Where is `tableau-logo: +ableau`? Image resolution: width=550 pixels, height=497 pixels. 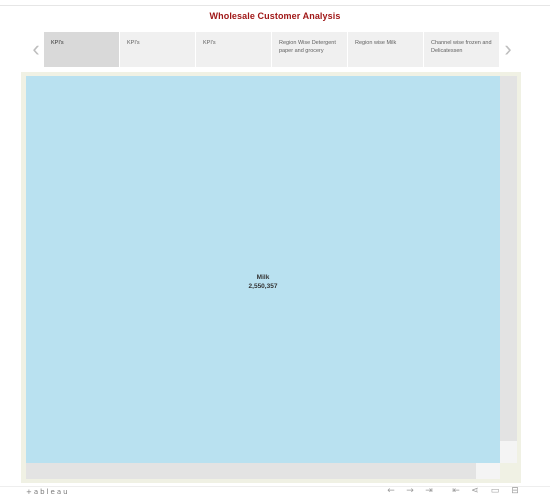
tableau-logo: +ableau is located at coordinates (48, 492).